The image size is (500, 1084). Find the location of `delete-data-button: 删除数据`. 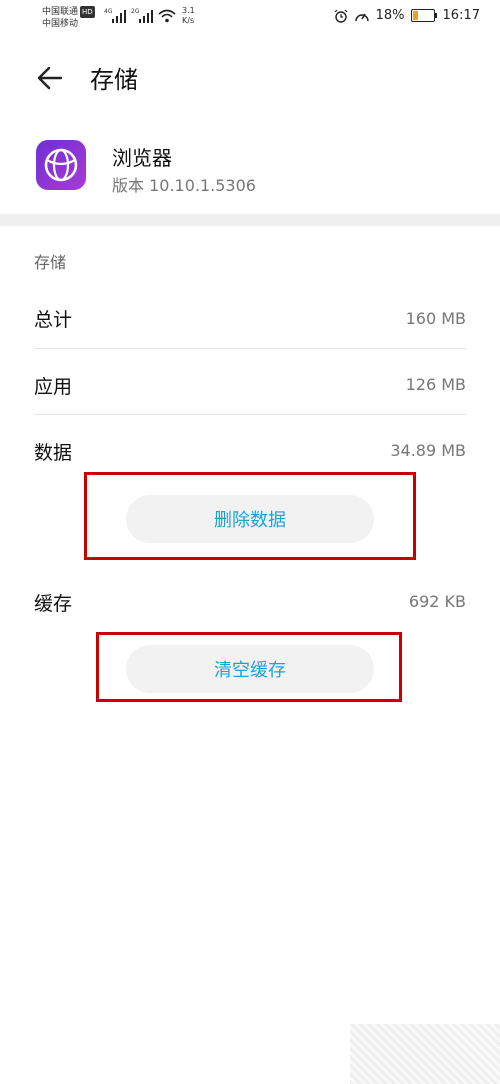

delete-data-button: 删除数据 is located at coordinates (250, 519).